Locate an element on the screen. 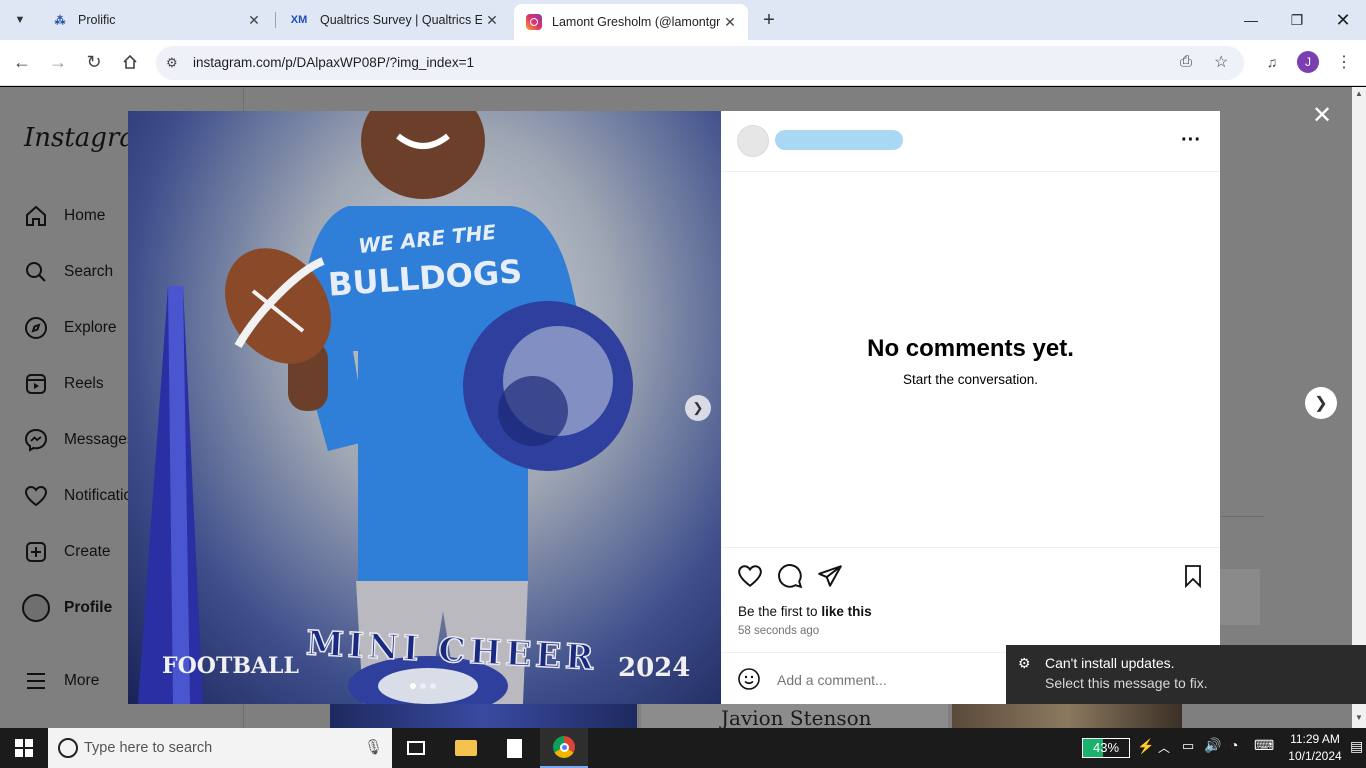 This screenshot has width=1366, height=768. wifi-icon: ◔ is located at coordinates (1234, 745).